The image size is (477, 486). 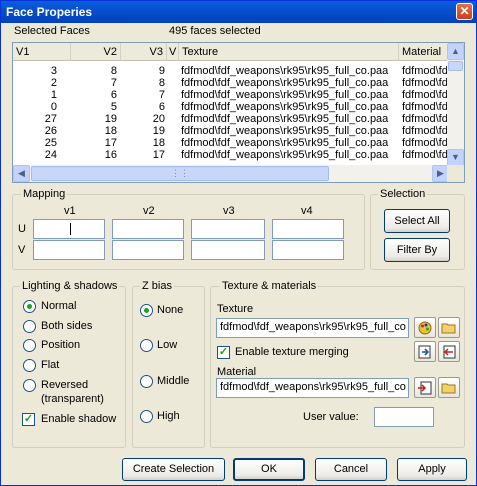 What do you see at coordinates (61, 345) in the screenshot?
I see `lighting-option-label: Position` at bounding box center [61, 345].